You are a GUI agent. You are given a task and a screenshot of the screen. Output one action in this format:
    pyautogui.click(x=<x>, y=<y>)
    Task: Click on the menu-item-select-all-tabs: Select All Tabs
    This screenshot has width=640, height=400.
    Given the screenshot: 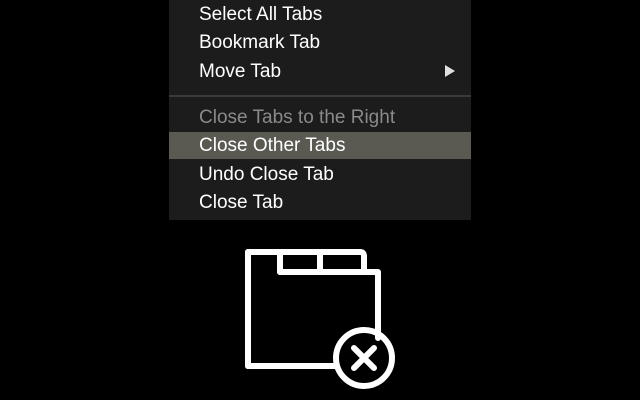 What is the action you would take?
    pyautogui.click(x=320, y=14)
    